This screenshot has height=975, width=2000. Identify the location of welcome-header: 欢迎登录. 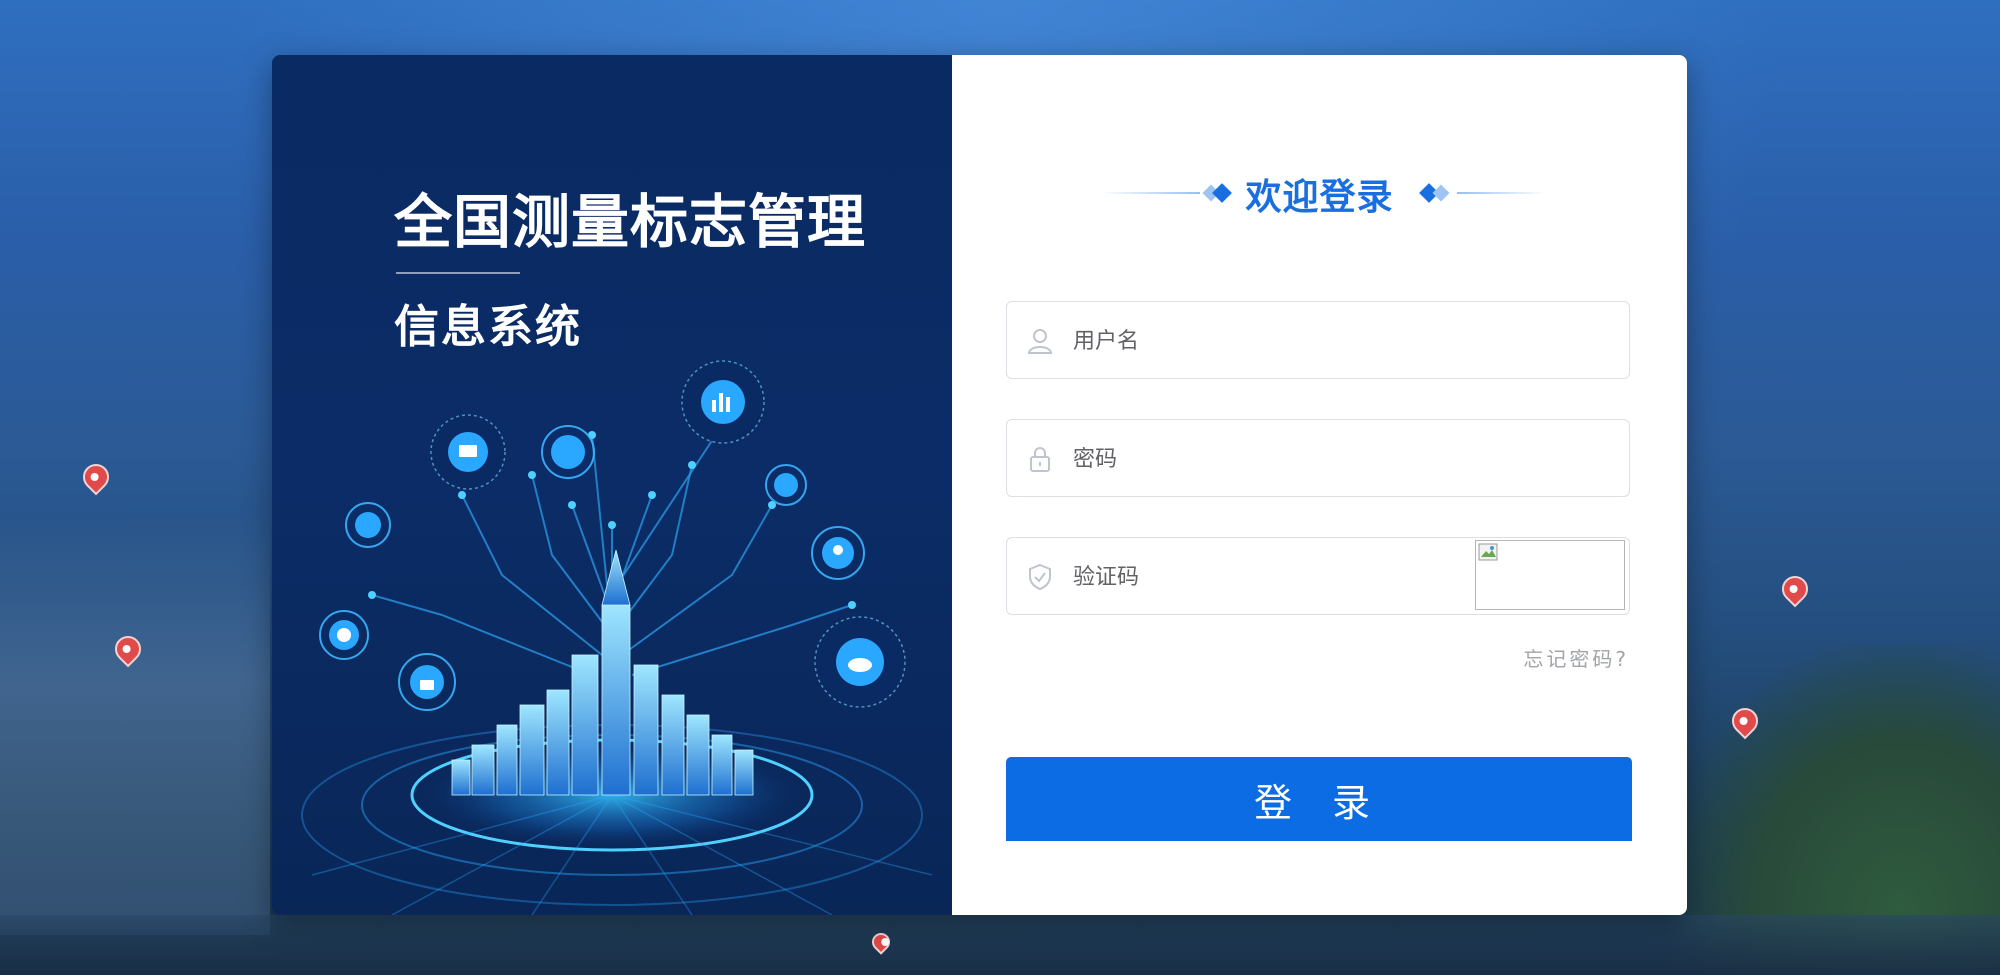
(1319, 190).